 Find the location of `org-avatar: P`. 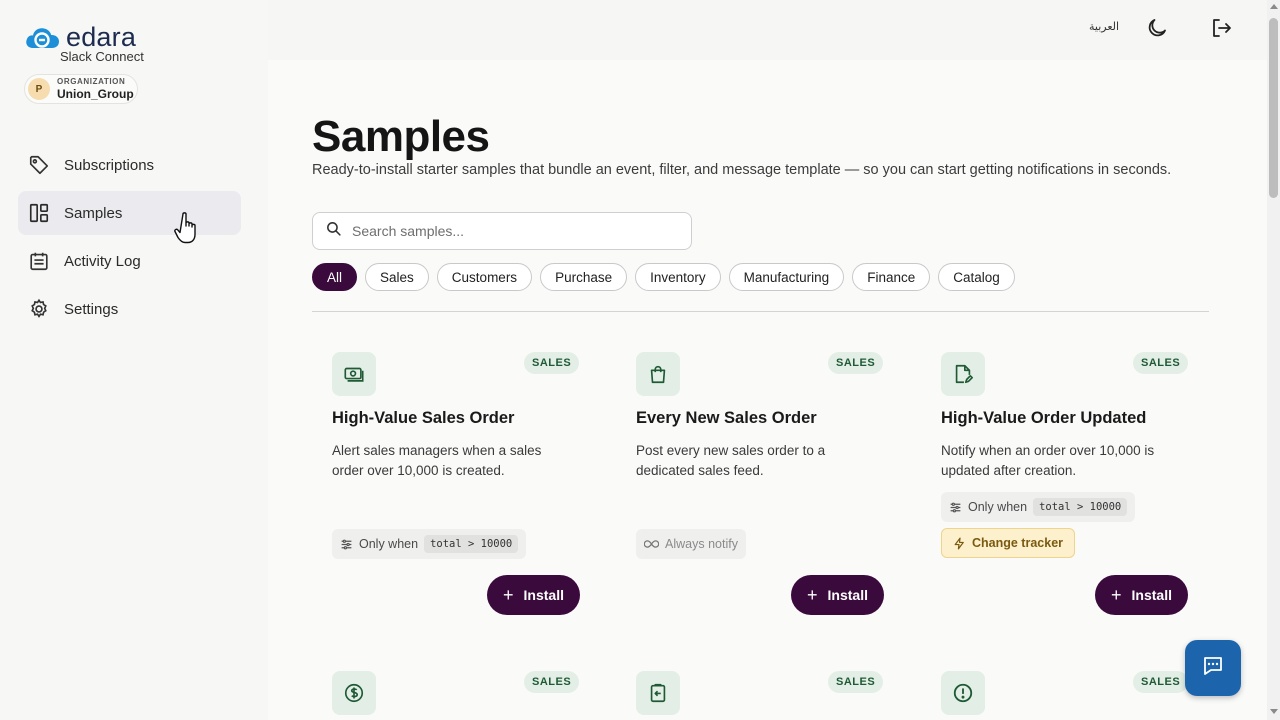

org-avatar: P is located at coordinates (39, 89).